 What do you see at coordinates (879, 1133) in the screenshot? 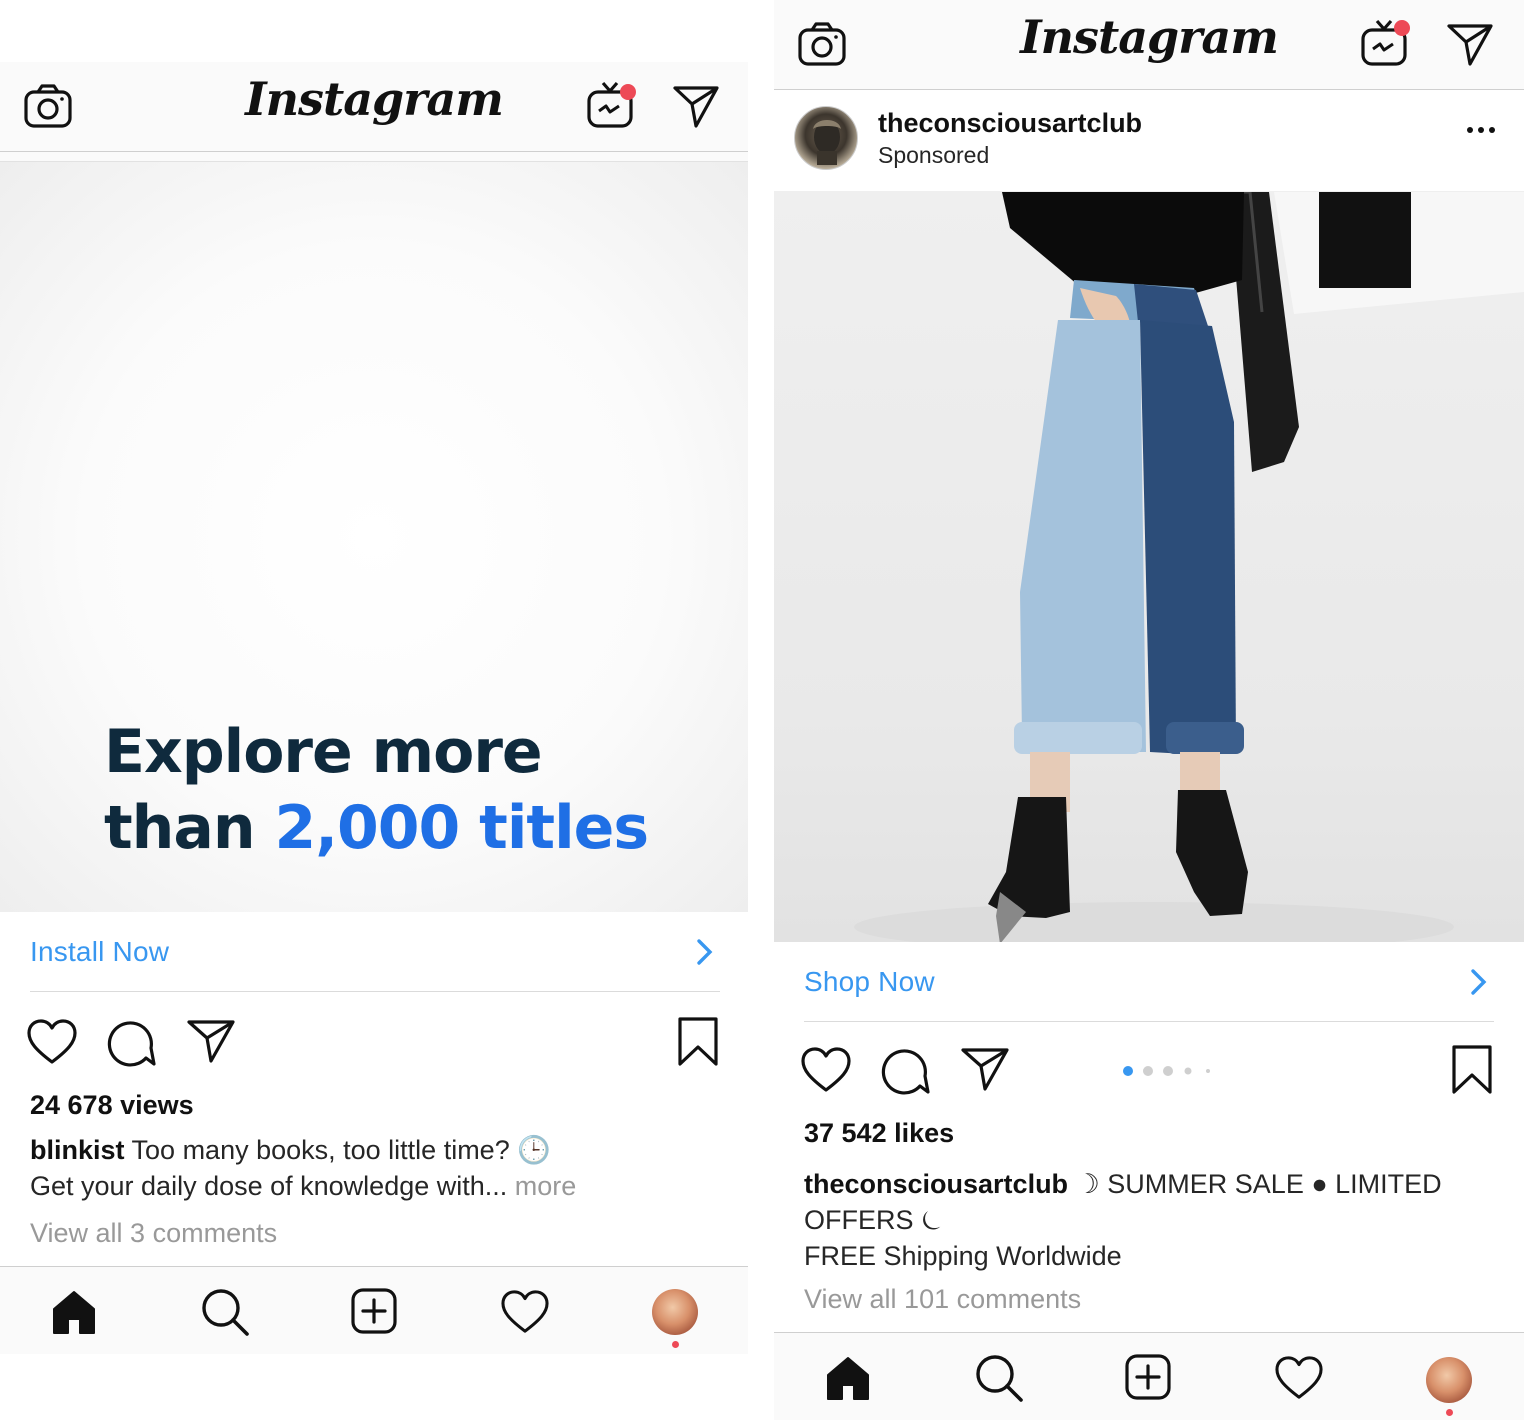
I see `likes-count: 37 542 likes` at bounding box center [879, 1133].